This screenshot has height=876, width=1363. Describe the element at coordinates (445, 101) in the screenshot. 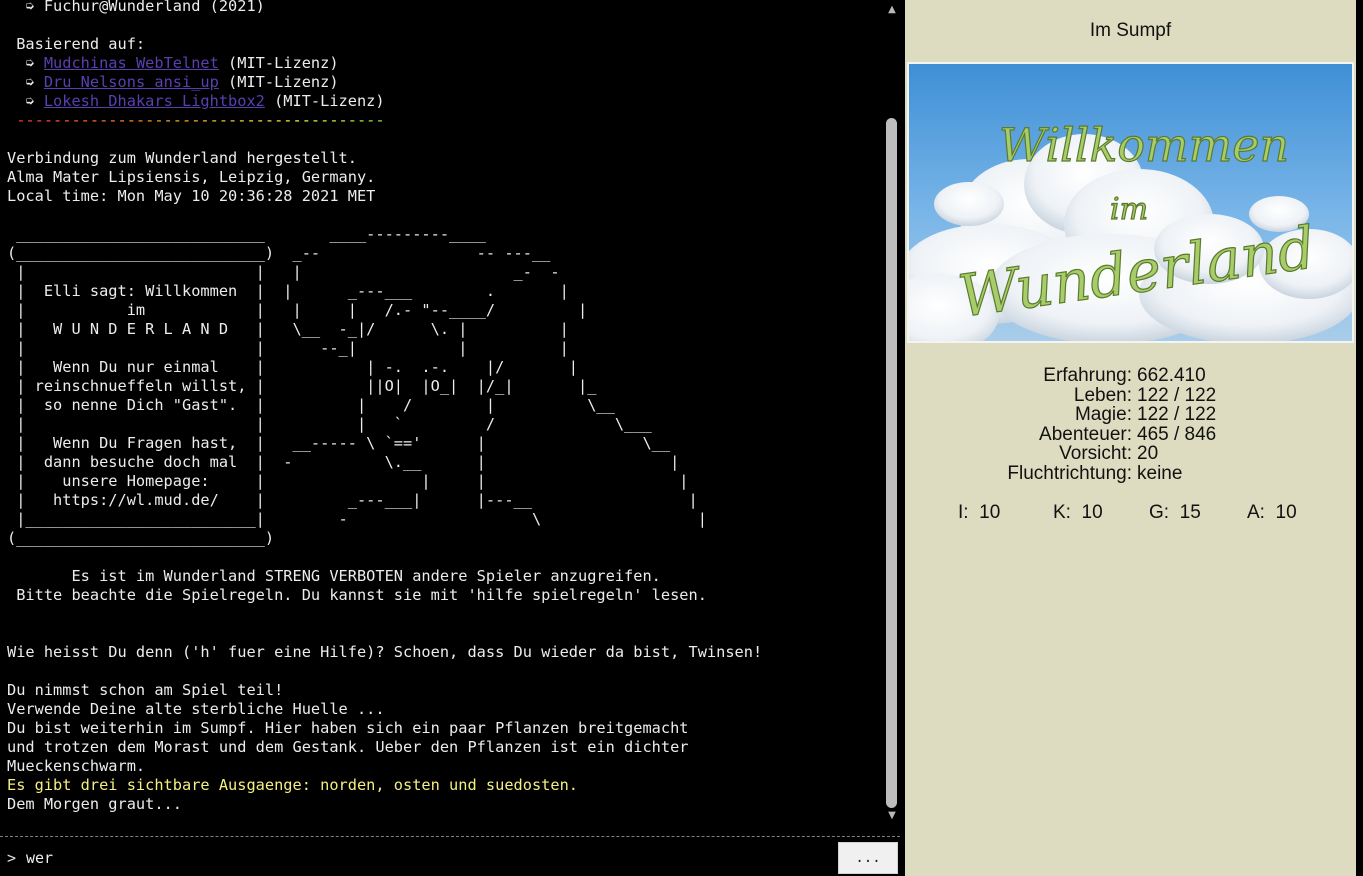

I see `terminal-line: ➭ Lokesh Dhakars Lightbox2 (MIT-Lizenz)` at that location.